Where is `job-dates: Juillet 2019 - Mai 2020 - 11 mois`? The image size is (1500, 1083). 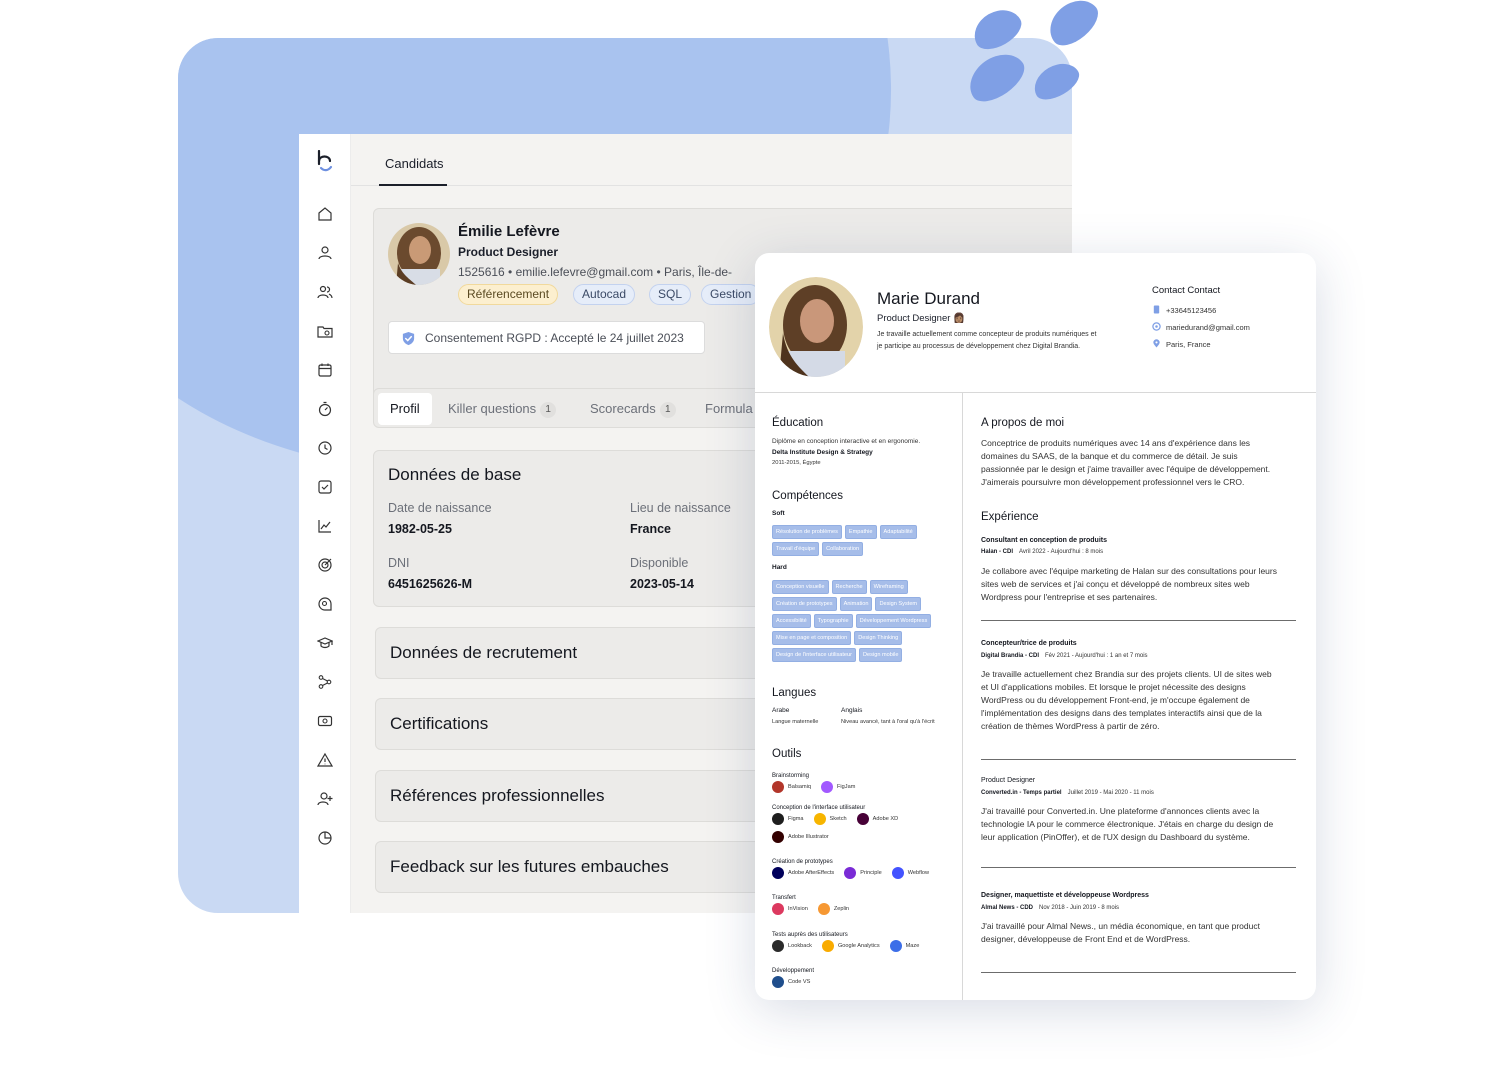
job-dates: Juillet 2019 - Mai 2020 - 11 mois is located at coordinates (1110, 793).